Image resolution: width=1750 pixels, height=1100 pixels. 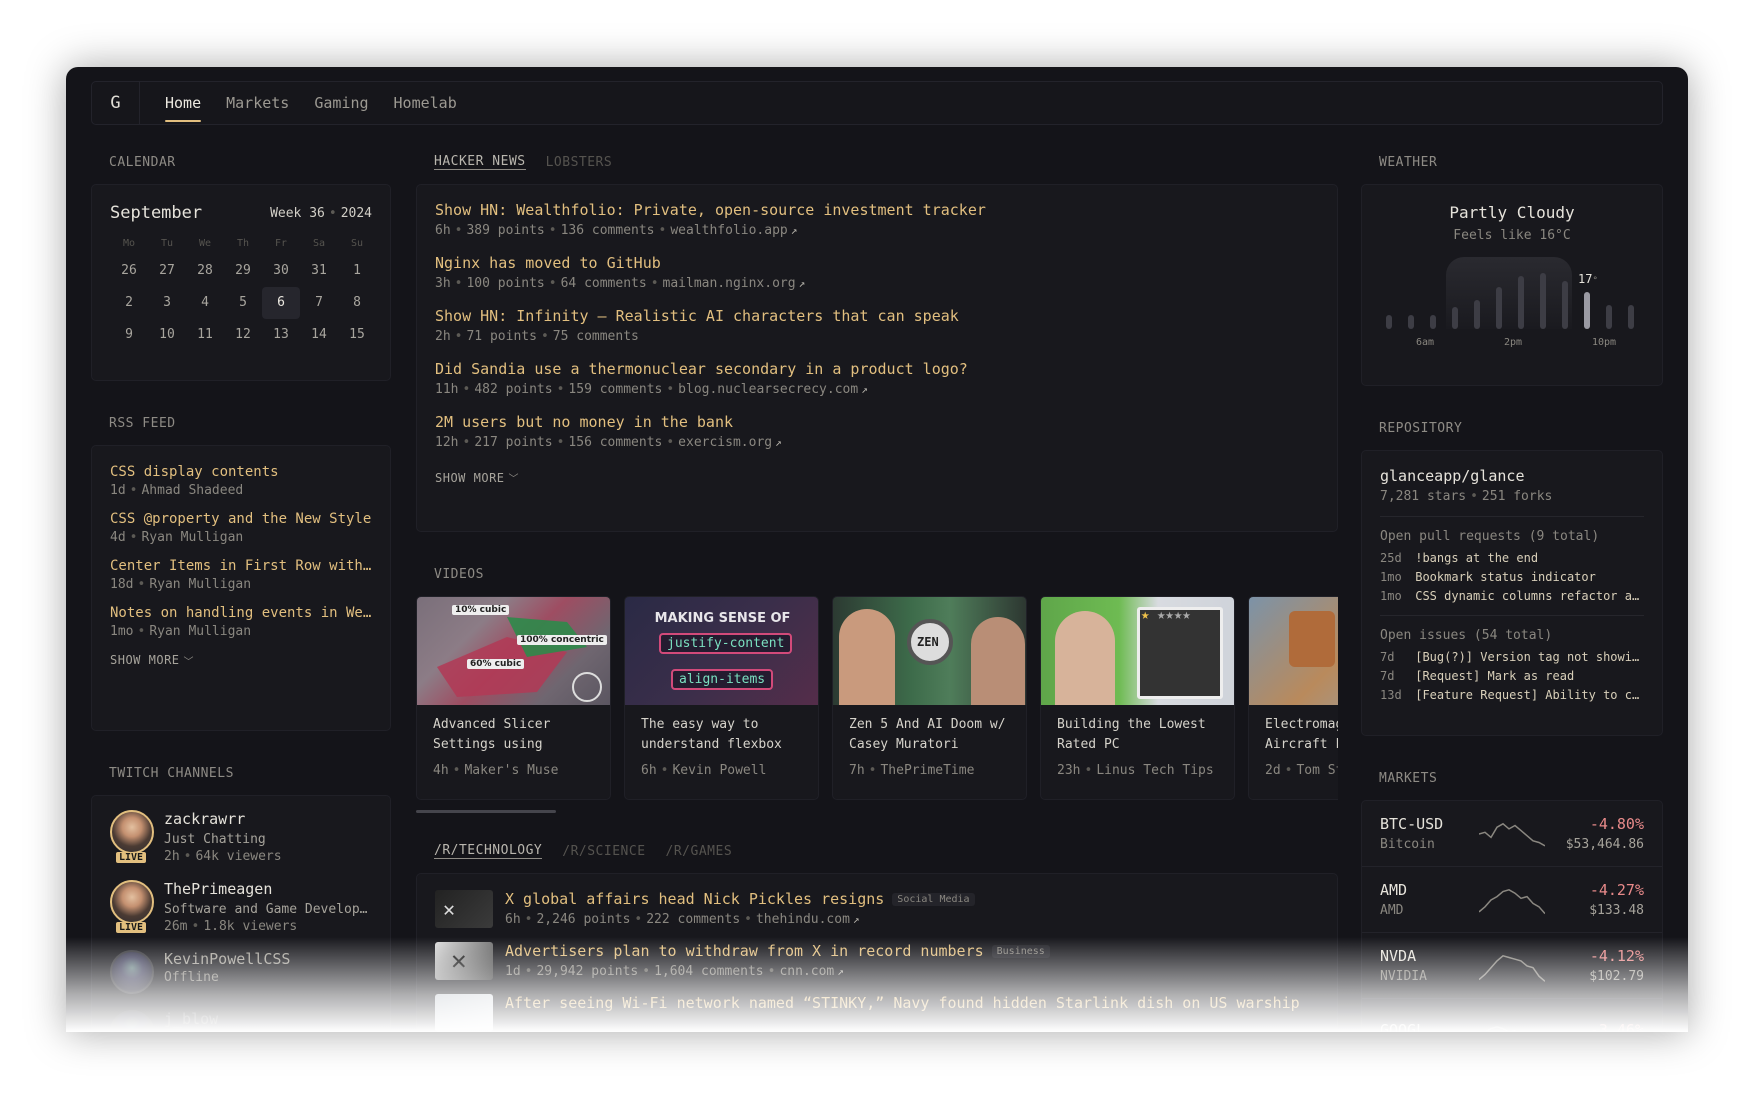 What do you see at coordinates (806, 971) in the screenshot?
I see `post-domain: cnn.com` at bounding box center [806, 971].